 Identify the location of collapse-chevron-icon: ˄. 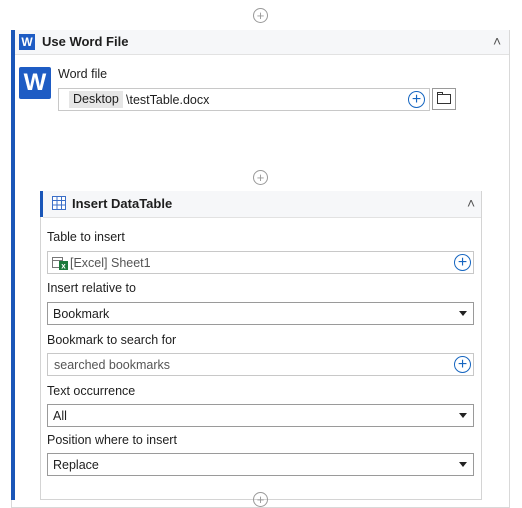
(497, 41).